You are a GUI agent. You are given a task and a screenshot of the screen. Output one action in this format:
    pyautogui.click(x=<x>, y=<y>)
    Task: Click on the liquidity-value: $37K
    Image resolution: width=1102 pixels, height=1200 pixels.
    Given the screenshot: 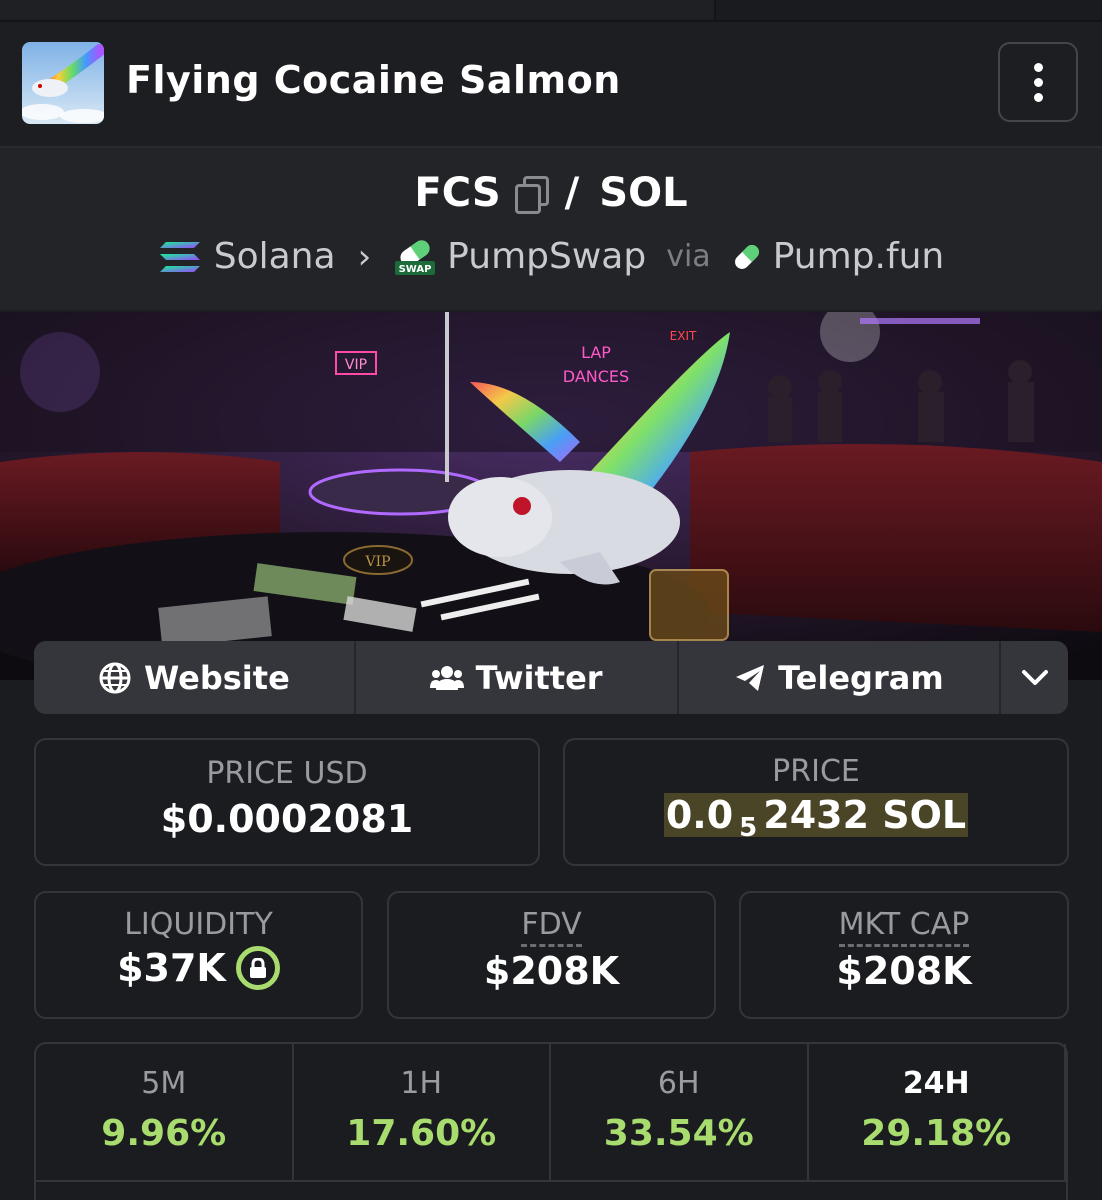 What is the action you would take?
    pyautogui.click(x=171, y=968)
    